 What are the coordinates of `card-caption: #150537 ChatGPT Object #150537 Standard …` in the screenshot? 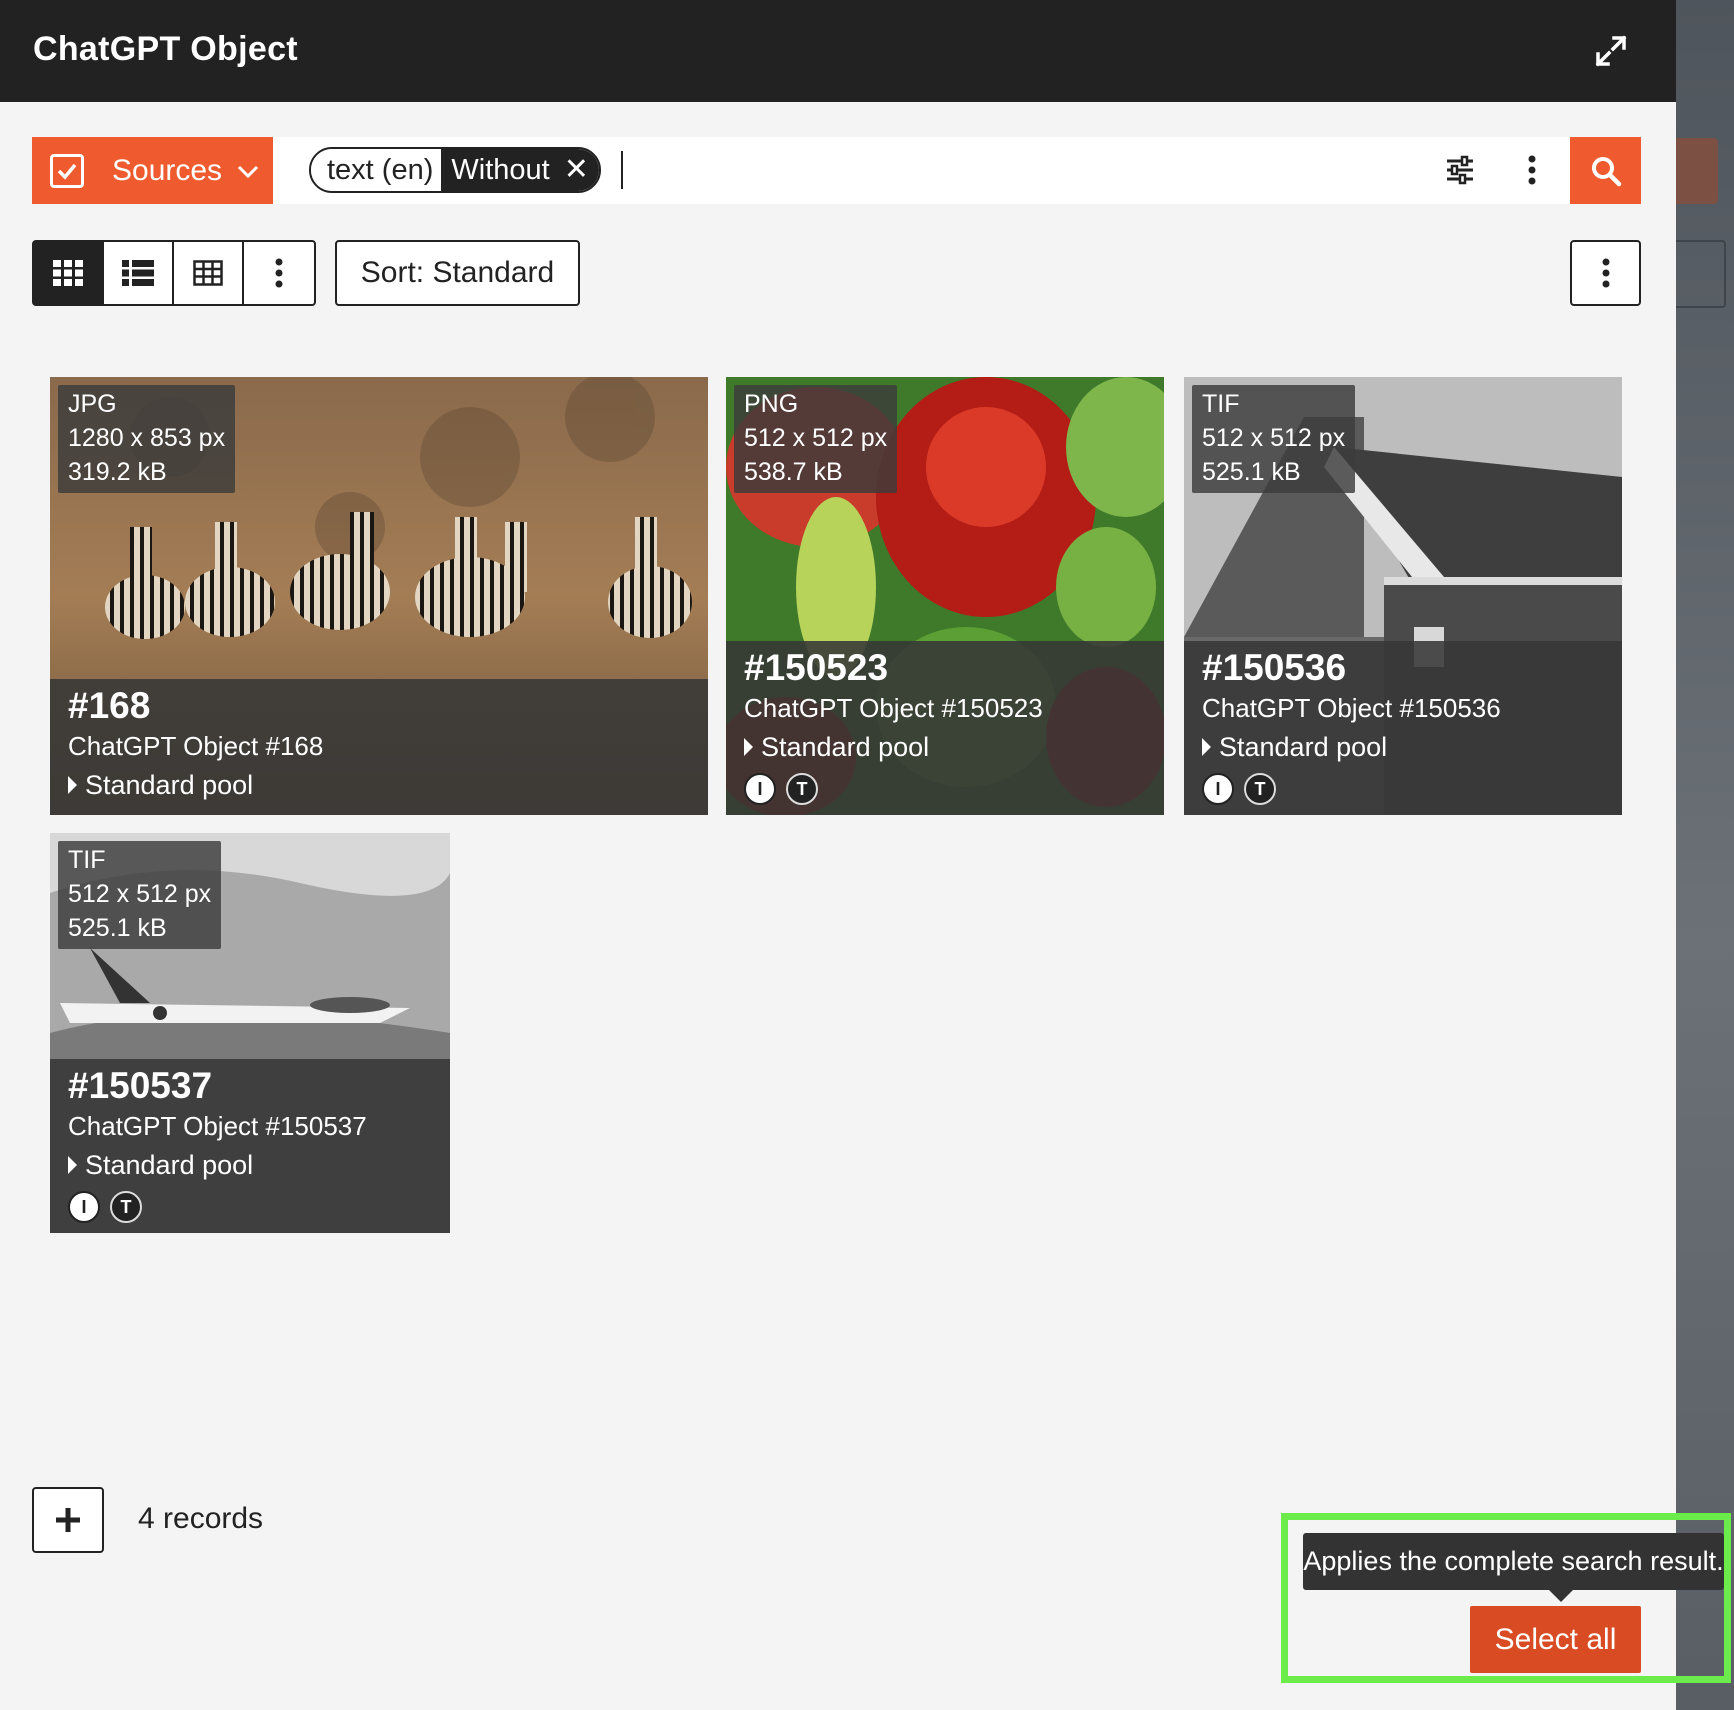 It's located at (250, 1146).